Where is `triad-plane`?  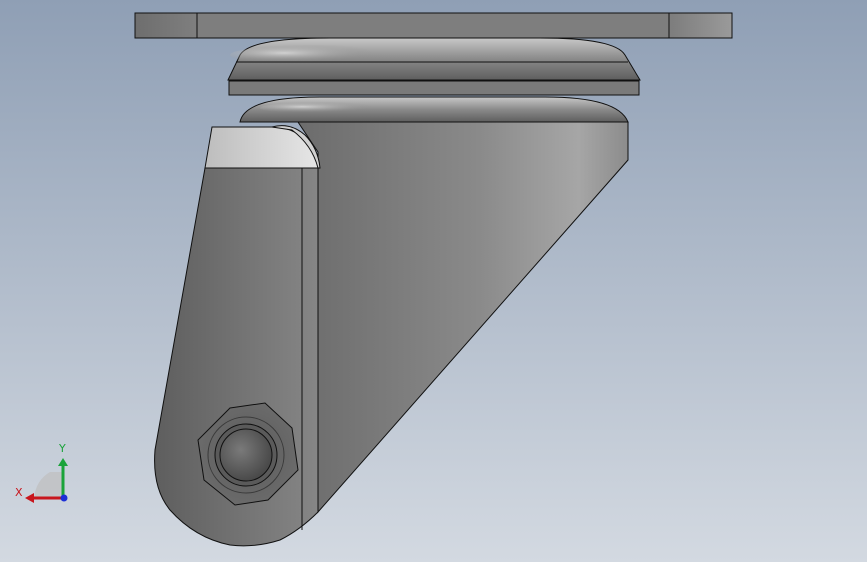
triad-plane is located at coordinates (48, 485).